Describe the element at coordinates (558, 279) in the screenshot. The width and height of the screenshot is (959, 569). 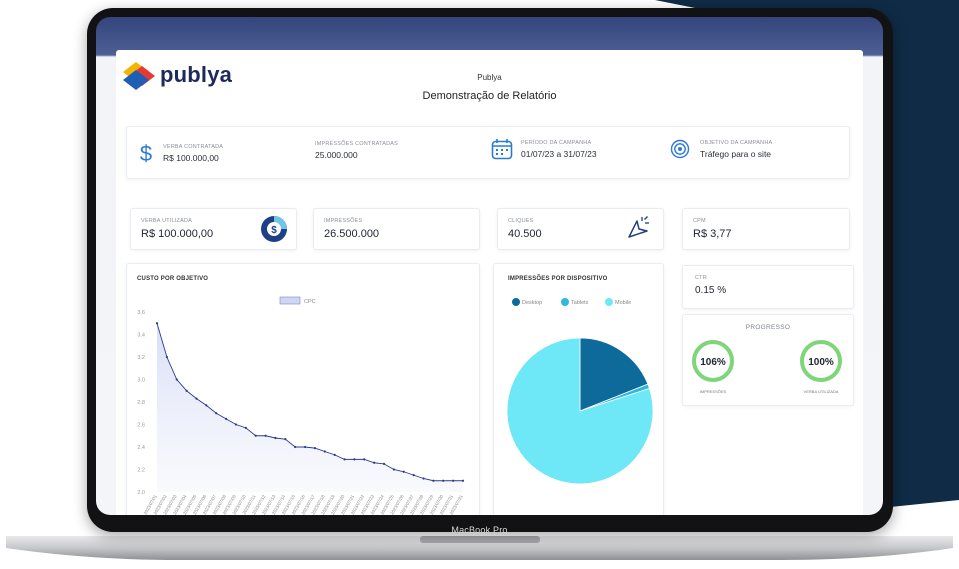
I see `pie-chart-title: IMPRESSÕES POR DISPOSITIVO` at that location.